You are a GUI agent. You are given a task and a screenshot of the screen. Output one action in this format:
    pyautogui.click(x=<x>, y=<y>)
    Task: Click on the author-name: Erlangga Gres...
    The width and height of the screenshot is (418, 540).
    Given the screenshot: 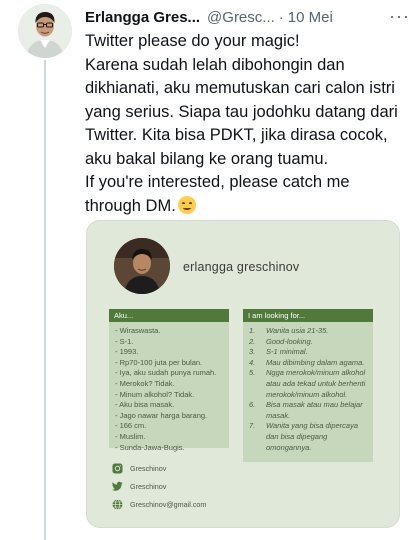 What is the action you would take?
    pyautogui.click(x=142, y=17)
    